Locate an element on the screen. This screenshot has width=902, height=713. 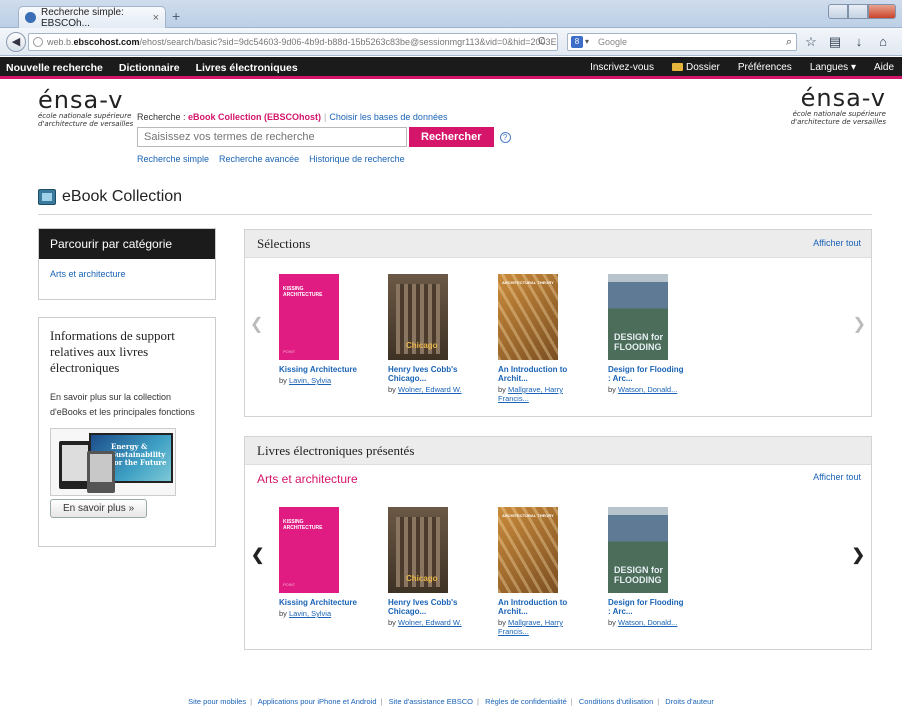
featured-category: Arts et architecture is located at coordinates (307, 479).